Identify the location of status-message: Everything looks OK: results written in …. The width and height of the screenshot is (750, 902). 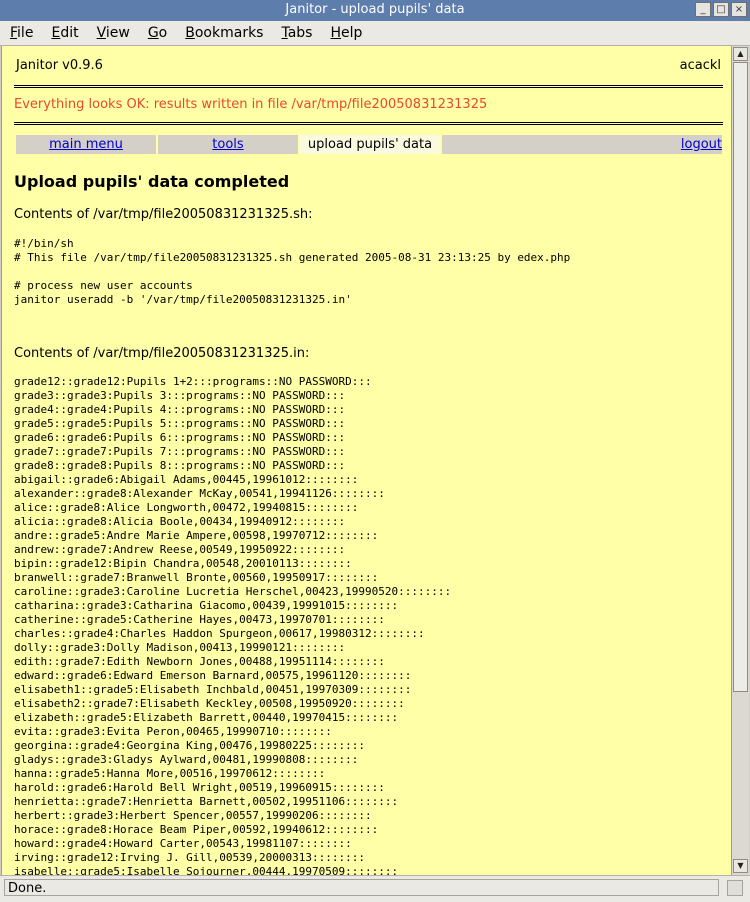
(251, 104).